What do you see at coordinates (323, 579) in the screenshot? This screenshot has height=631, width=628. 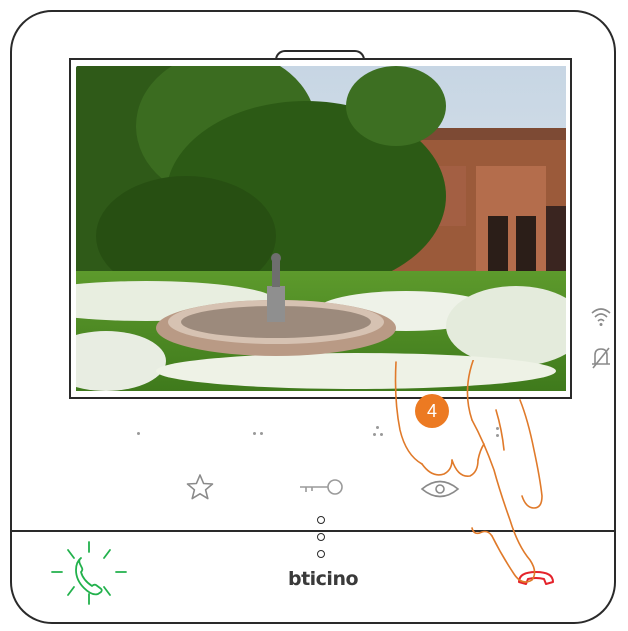 I see `brand-logo: bticino` at bounding box center [323, 579].